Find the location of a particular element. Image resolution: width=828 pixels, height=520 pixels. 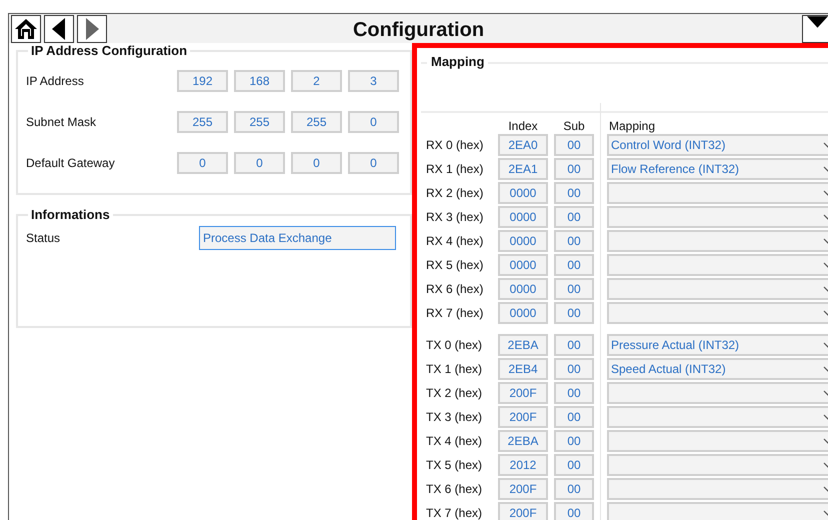

octet-field: 3 is located at coordinates (373, 81).